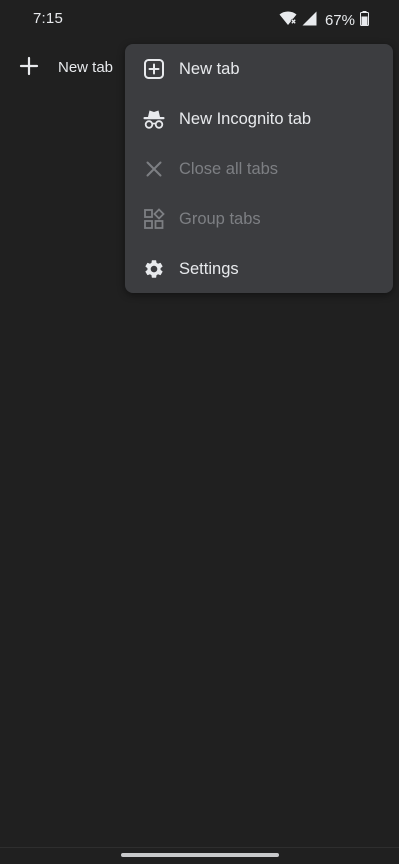 The width and height of the screenshot is (399, 864). I want to click on group-tabs-icon, so click(154, 219).